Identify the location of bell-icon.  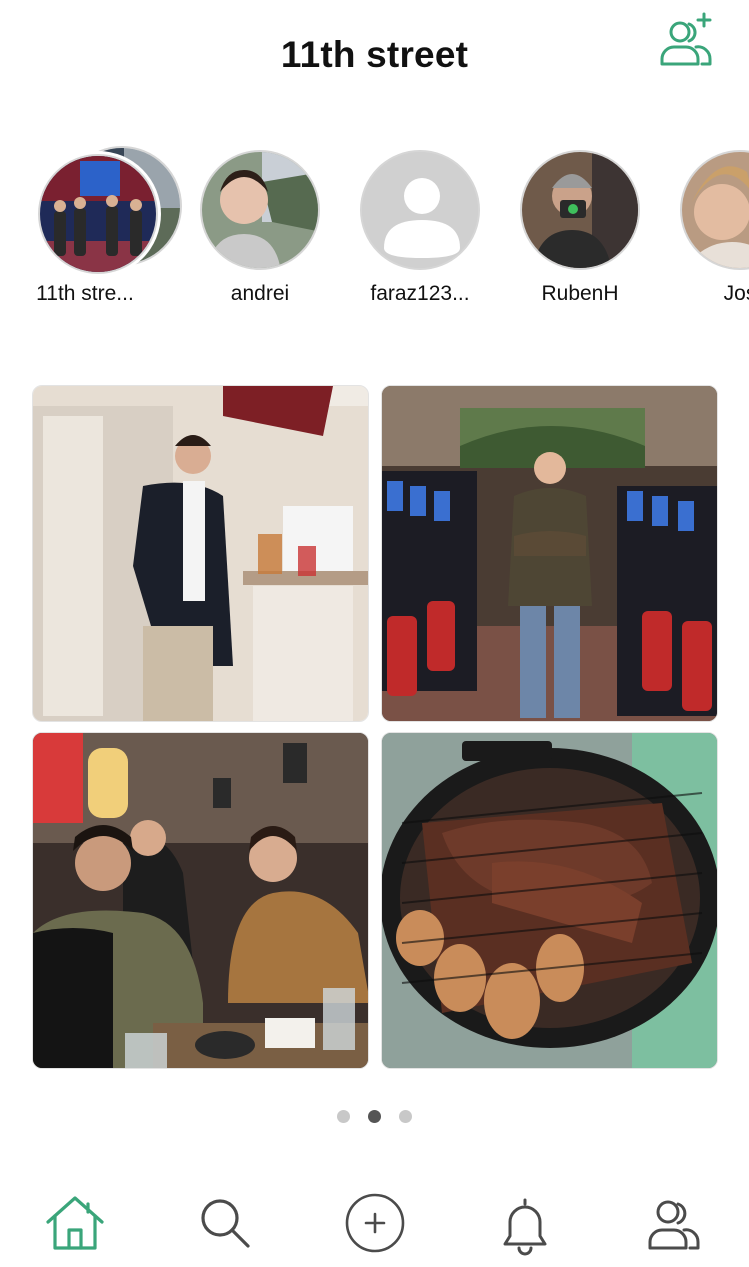
(525, 1227).